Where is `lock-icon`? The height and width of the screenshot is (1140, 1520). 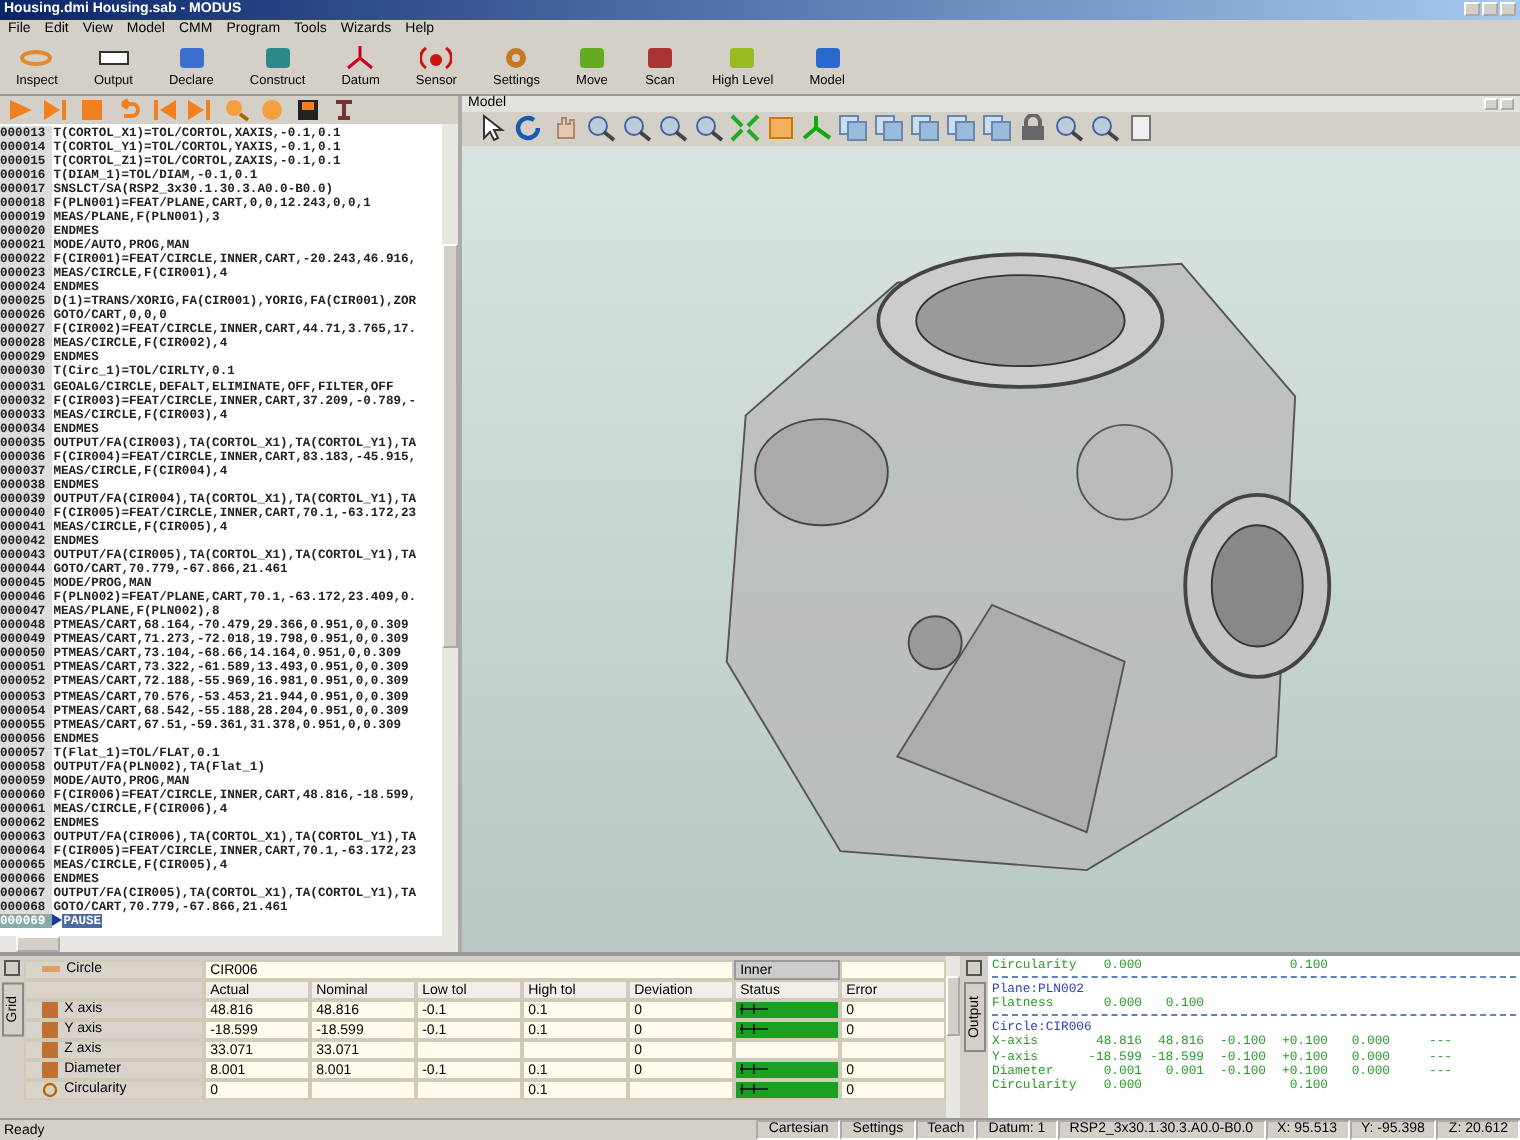 lock-icon is located at coordinates (1033, 128).